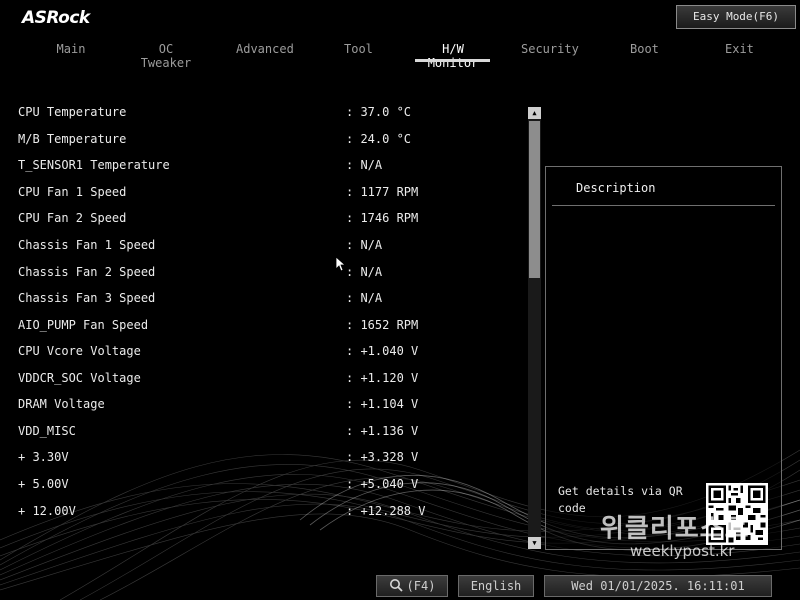 This screenshot has width=800, height=600. I want to click on row-value: : +12.288 V, so click(386, 511).